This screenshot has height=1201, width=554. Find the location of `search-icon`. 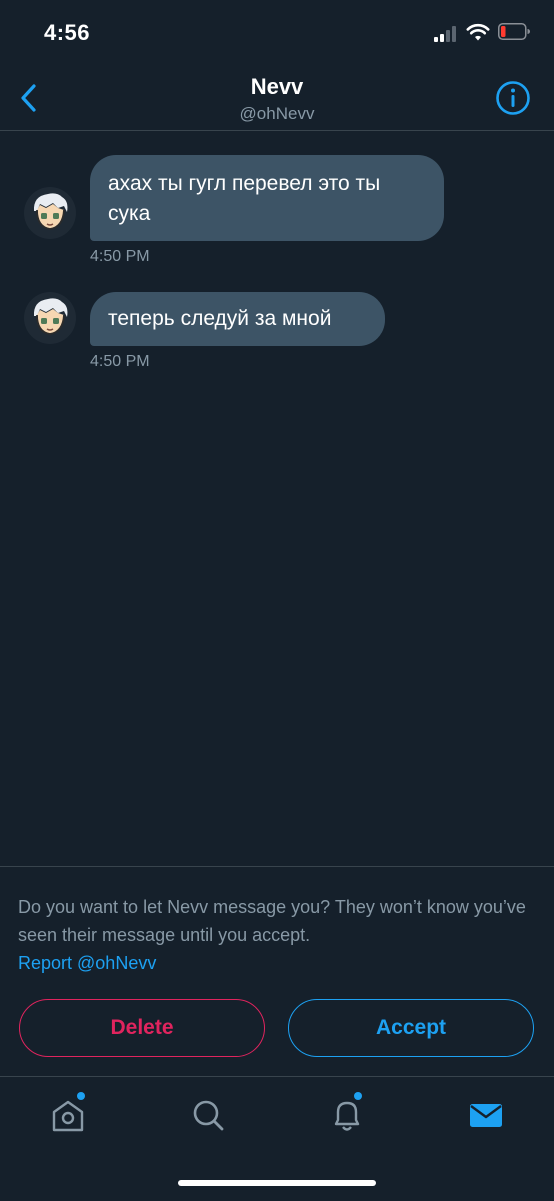

search-icon is located at coordinates (208, 1115).